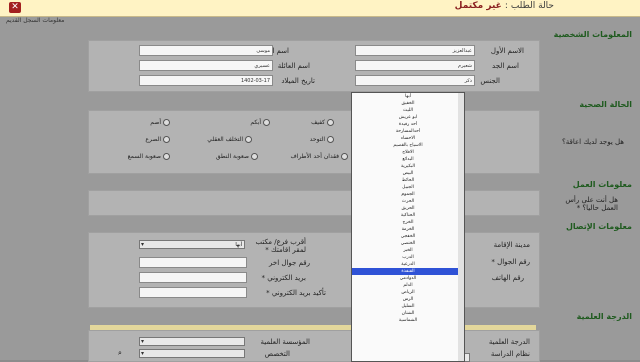 The height and width of the screenshot is (362, 640). Describe the element at coordinates (193, 262) in the screenshot. I see `other-mobile-input` at that location.